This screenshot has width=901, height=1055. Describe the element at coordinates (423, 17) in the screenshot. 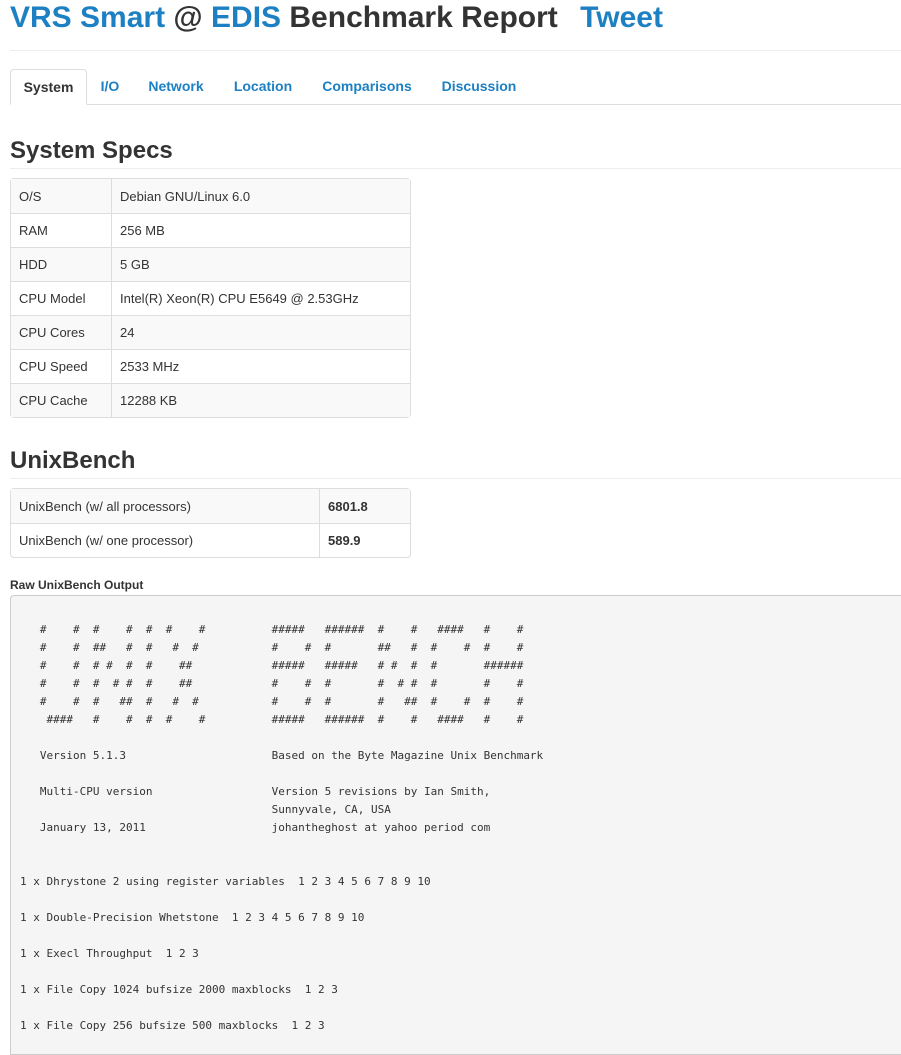

I see `title-suffix: Benchmark Report` at that location.